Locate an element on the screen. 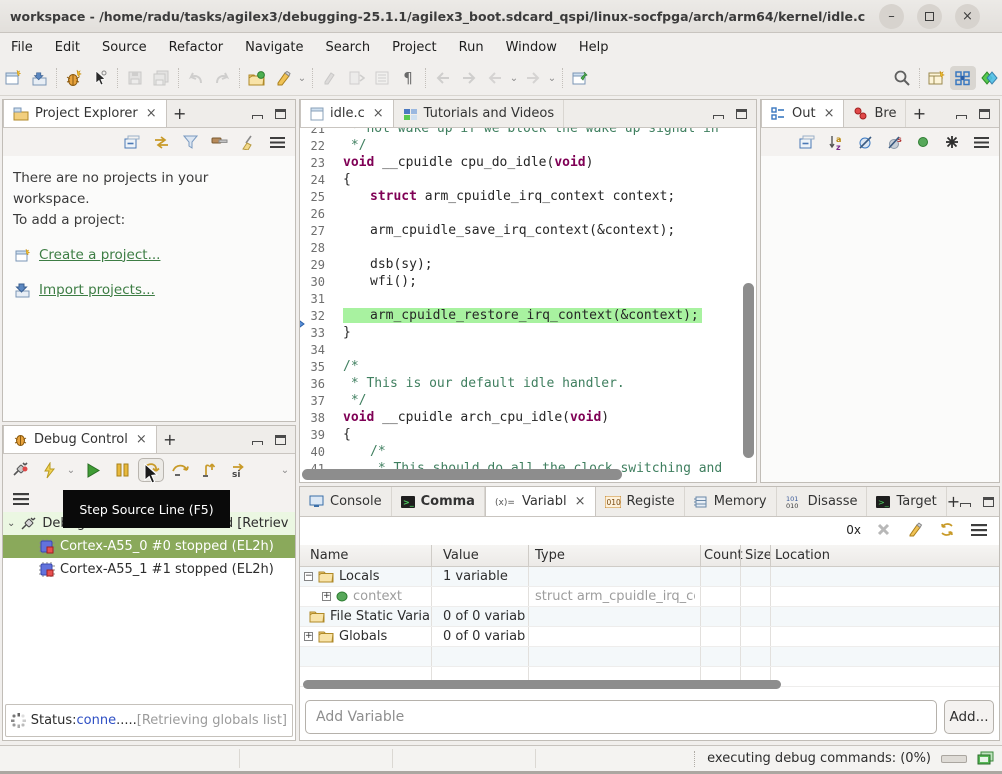 Image resolution: width=1002 pixels, height=774 pixels. save-all-button is located at coordinates (161, 78).